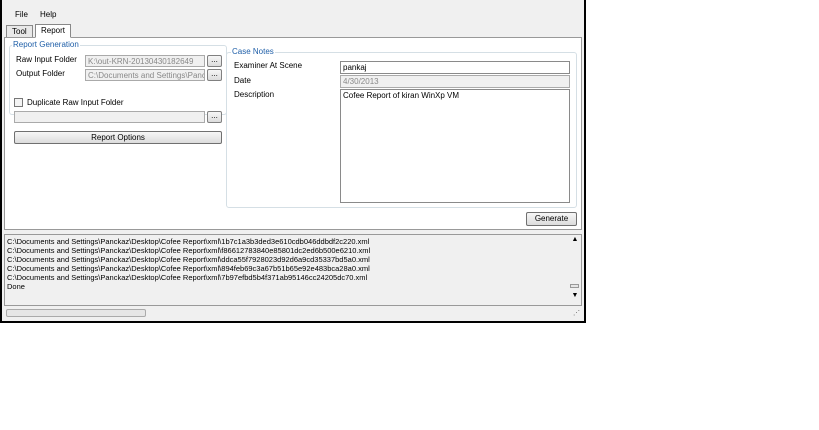 The width and height of the screenshot is (819, 430). I want to click on date-label: Date, so click(242, 80).